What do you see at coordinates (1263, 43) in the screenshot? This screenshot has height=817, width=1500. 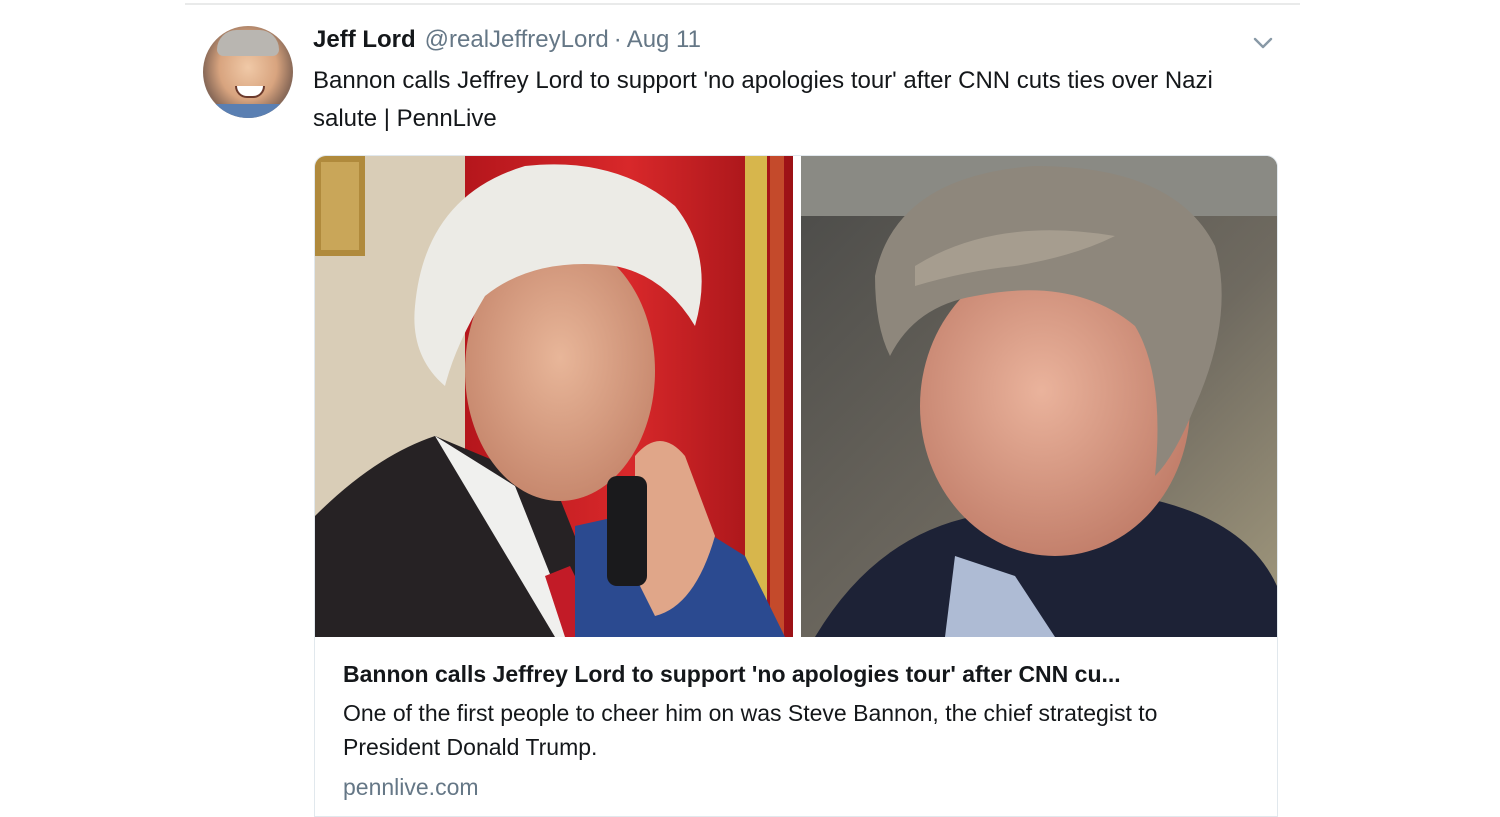 I see `chevron-down-icon` at bounding box center [1263, 43].